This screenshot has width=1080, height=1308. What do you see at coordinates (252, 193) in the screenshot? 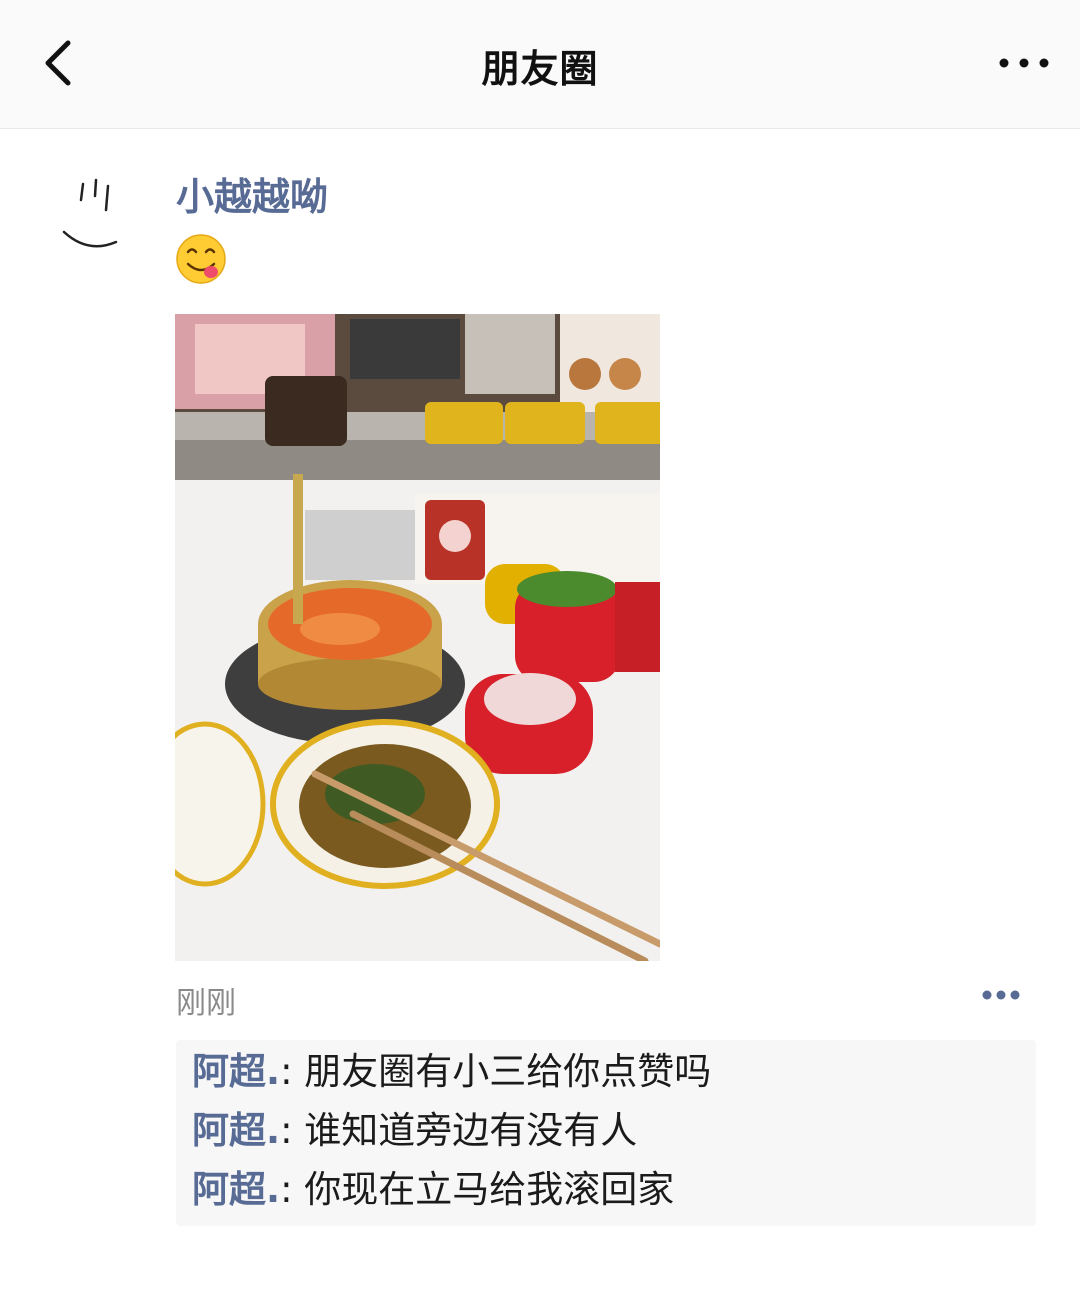
I see `post-username: 小越越呦` at bounding box center [252, 193].